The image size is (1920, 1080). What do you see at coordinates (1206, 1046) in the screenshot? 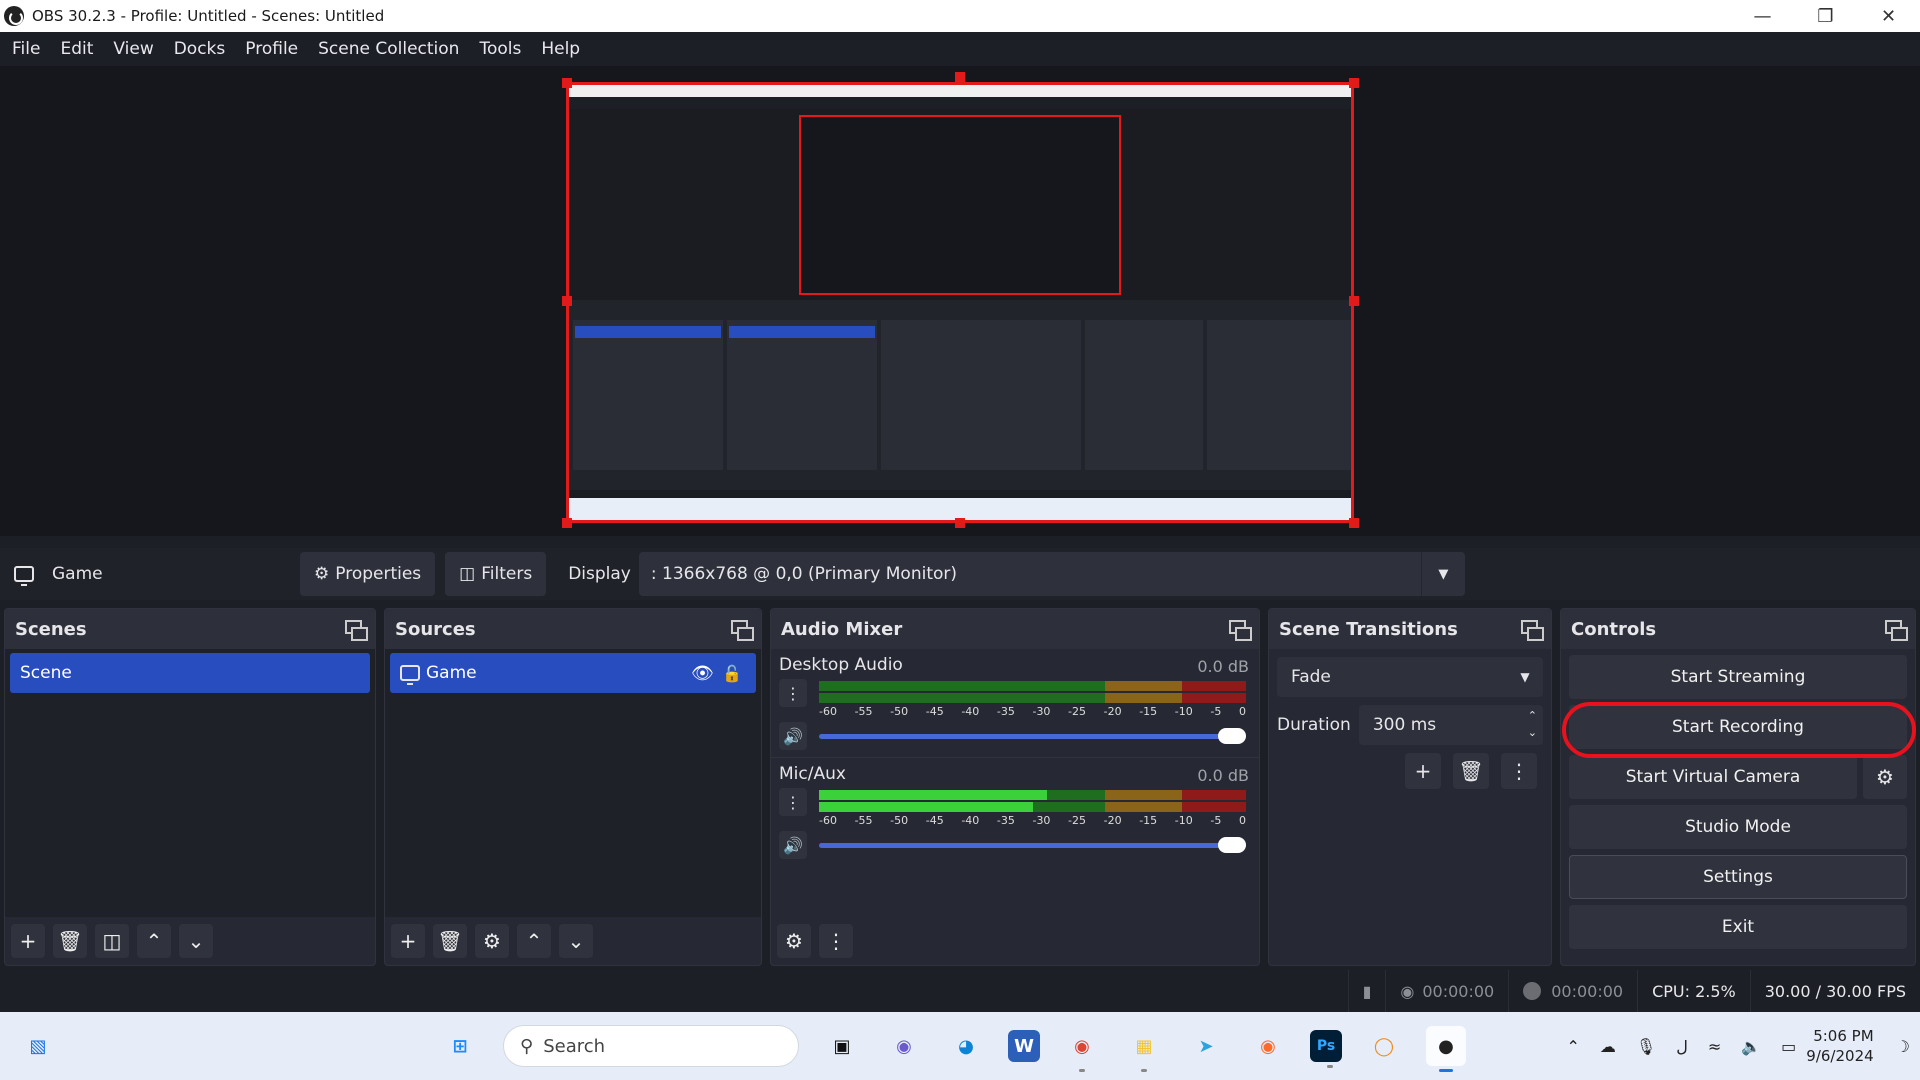
I see `telegram-icon: ➤` at bounding box center [1206, 1046].